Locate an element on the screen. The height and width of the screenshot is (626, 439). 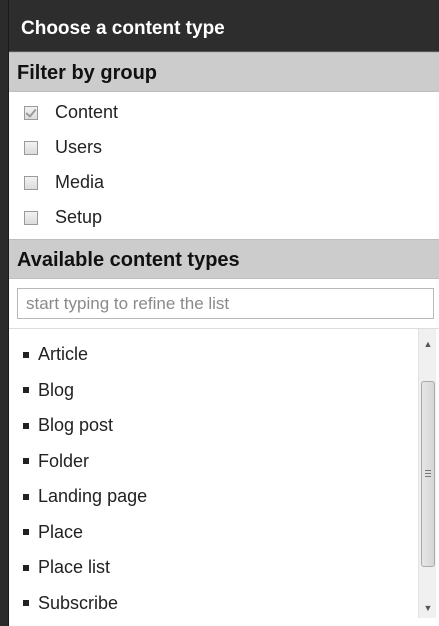
arrow-up-icon: ▲ is located at coordinates (428, 344).